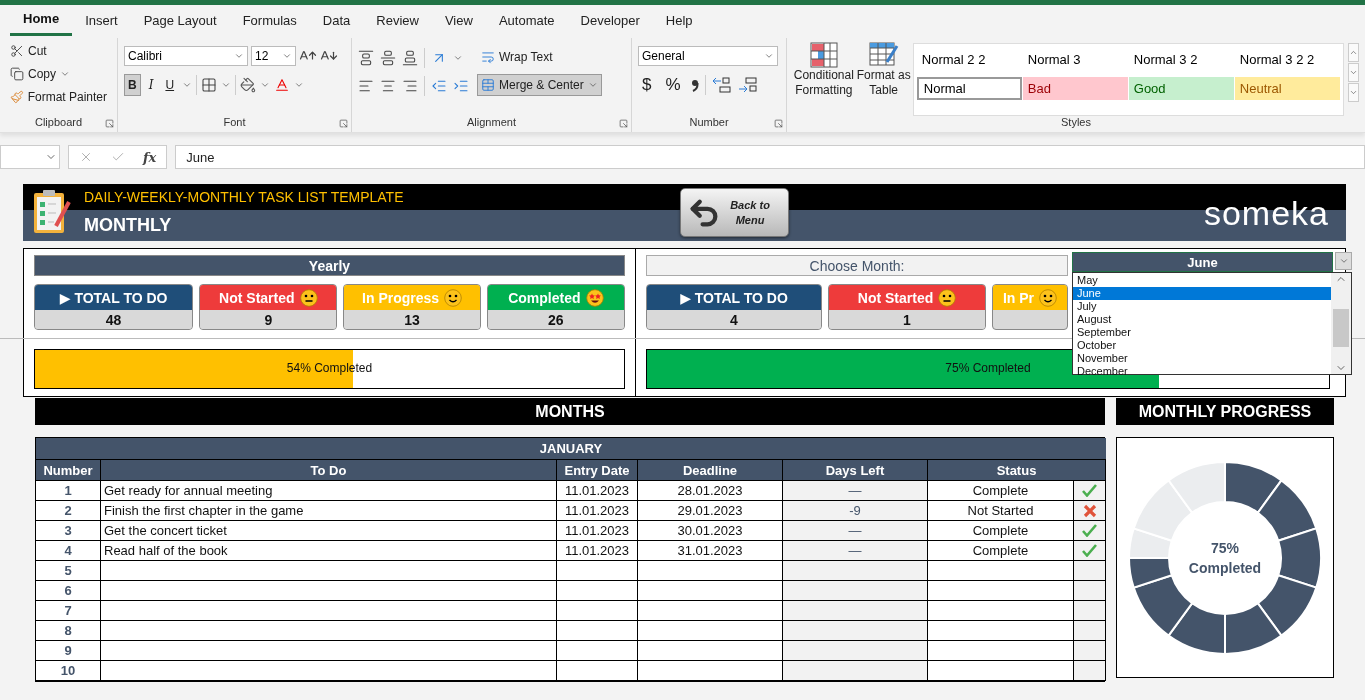 The image size is (1365, 700). I want to click on chevron-down-icon, so click(1353, 92).